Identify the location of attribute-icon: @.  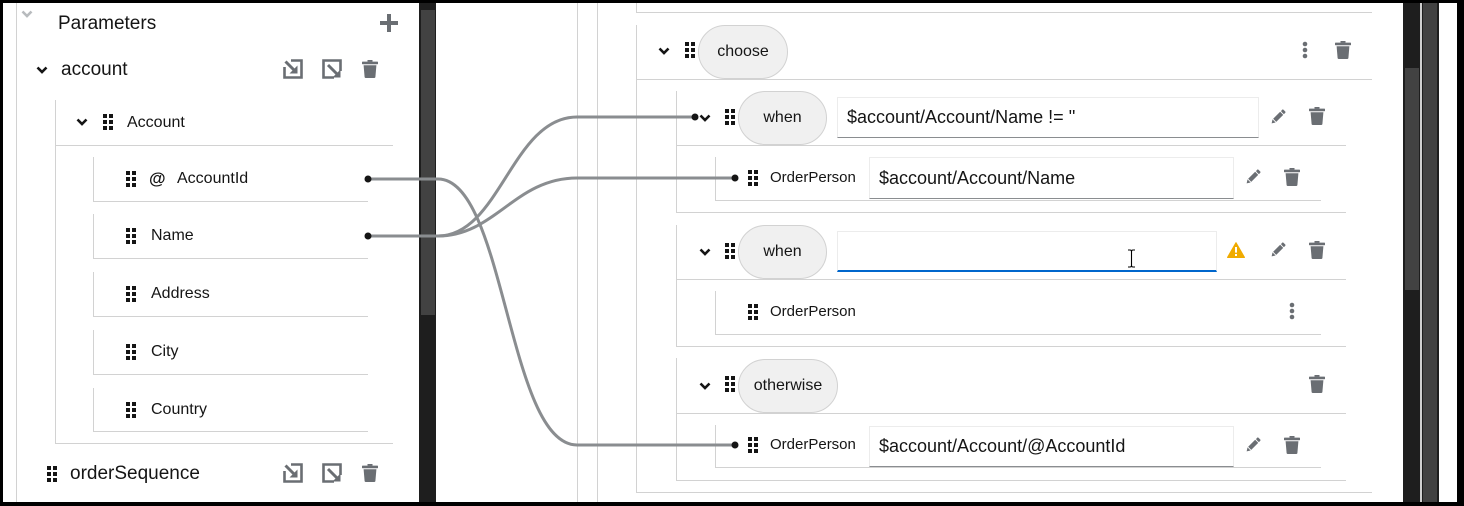
(157, 178).